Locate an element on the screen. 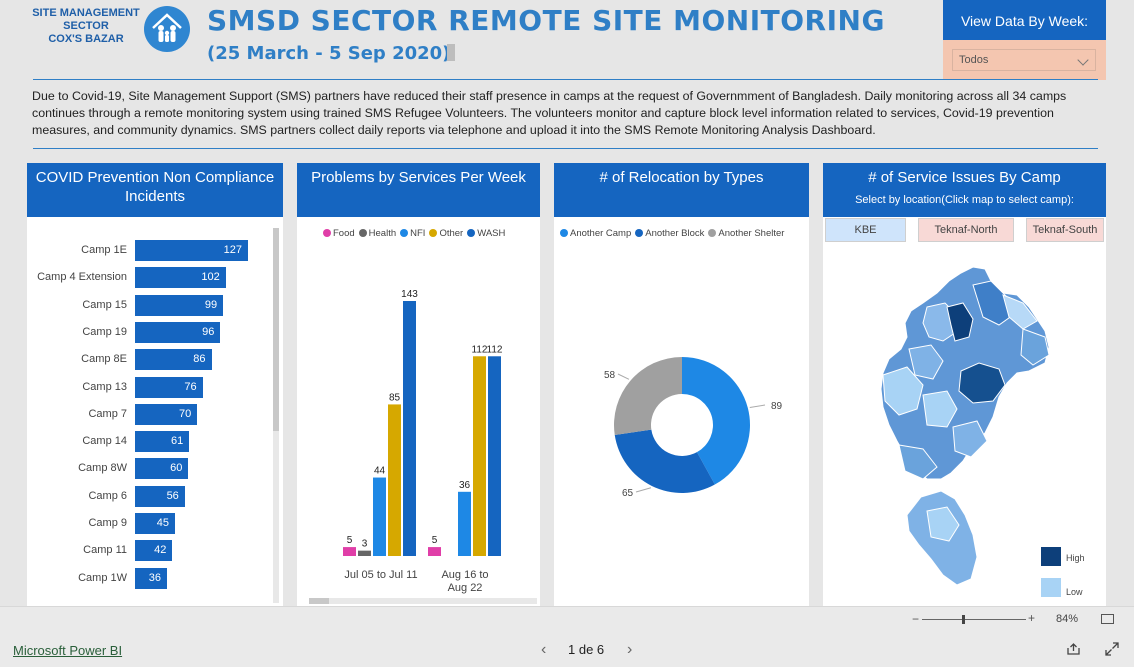 The width and height of the screenshot is (1134, 667). week-filter-label: View Data By Week: is located at coordinates (1024, 20).